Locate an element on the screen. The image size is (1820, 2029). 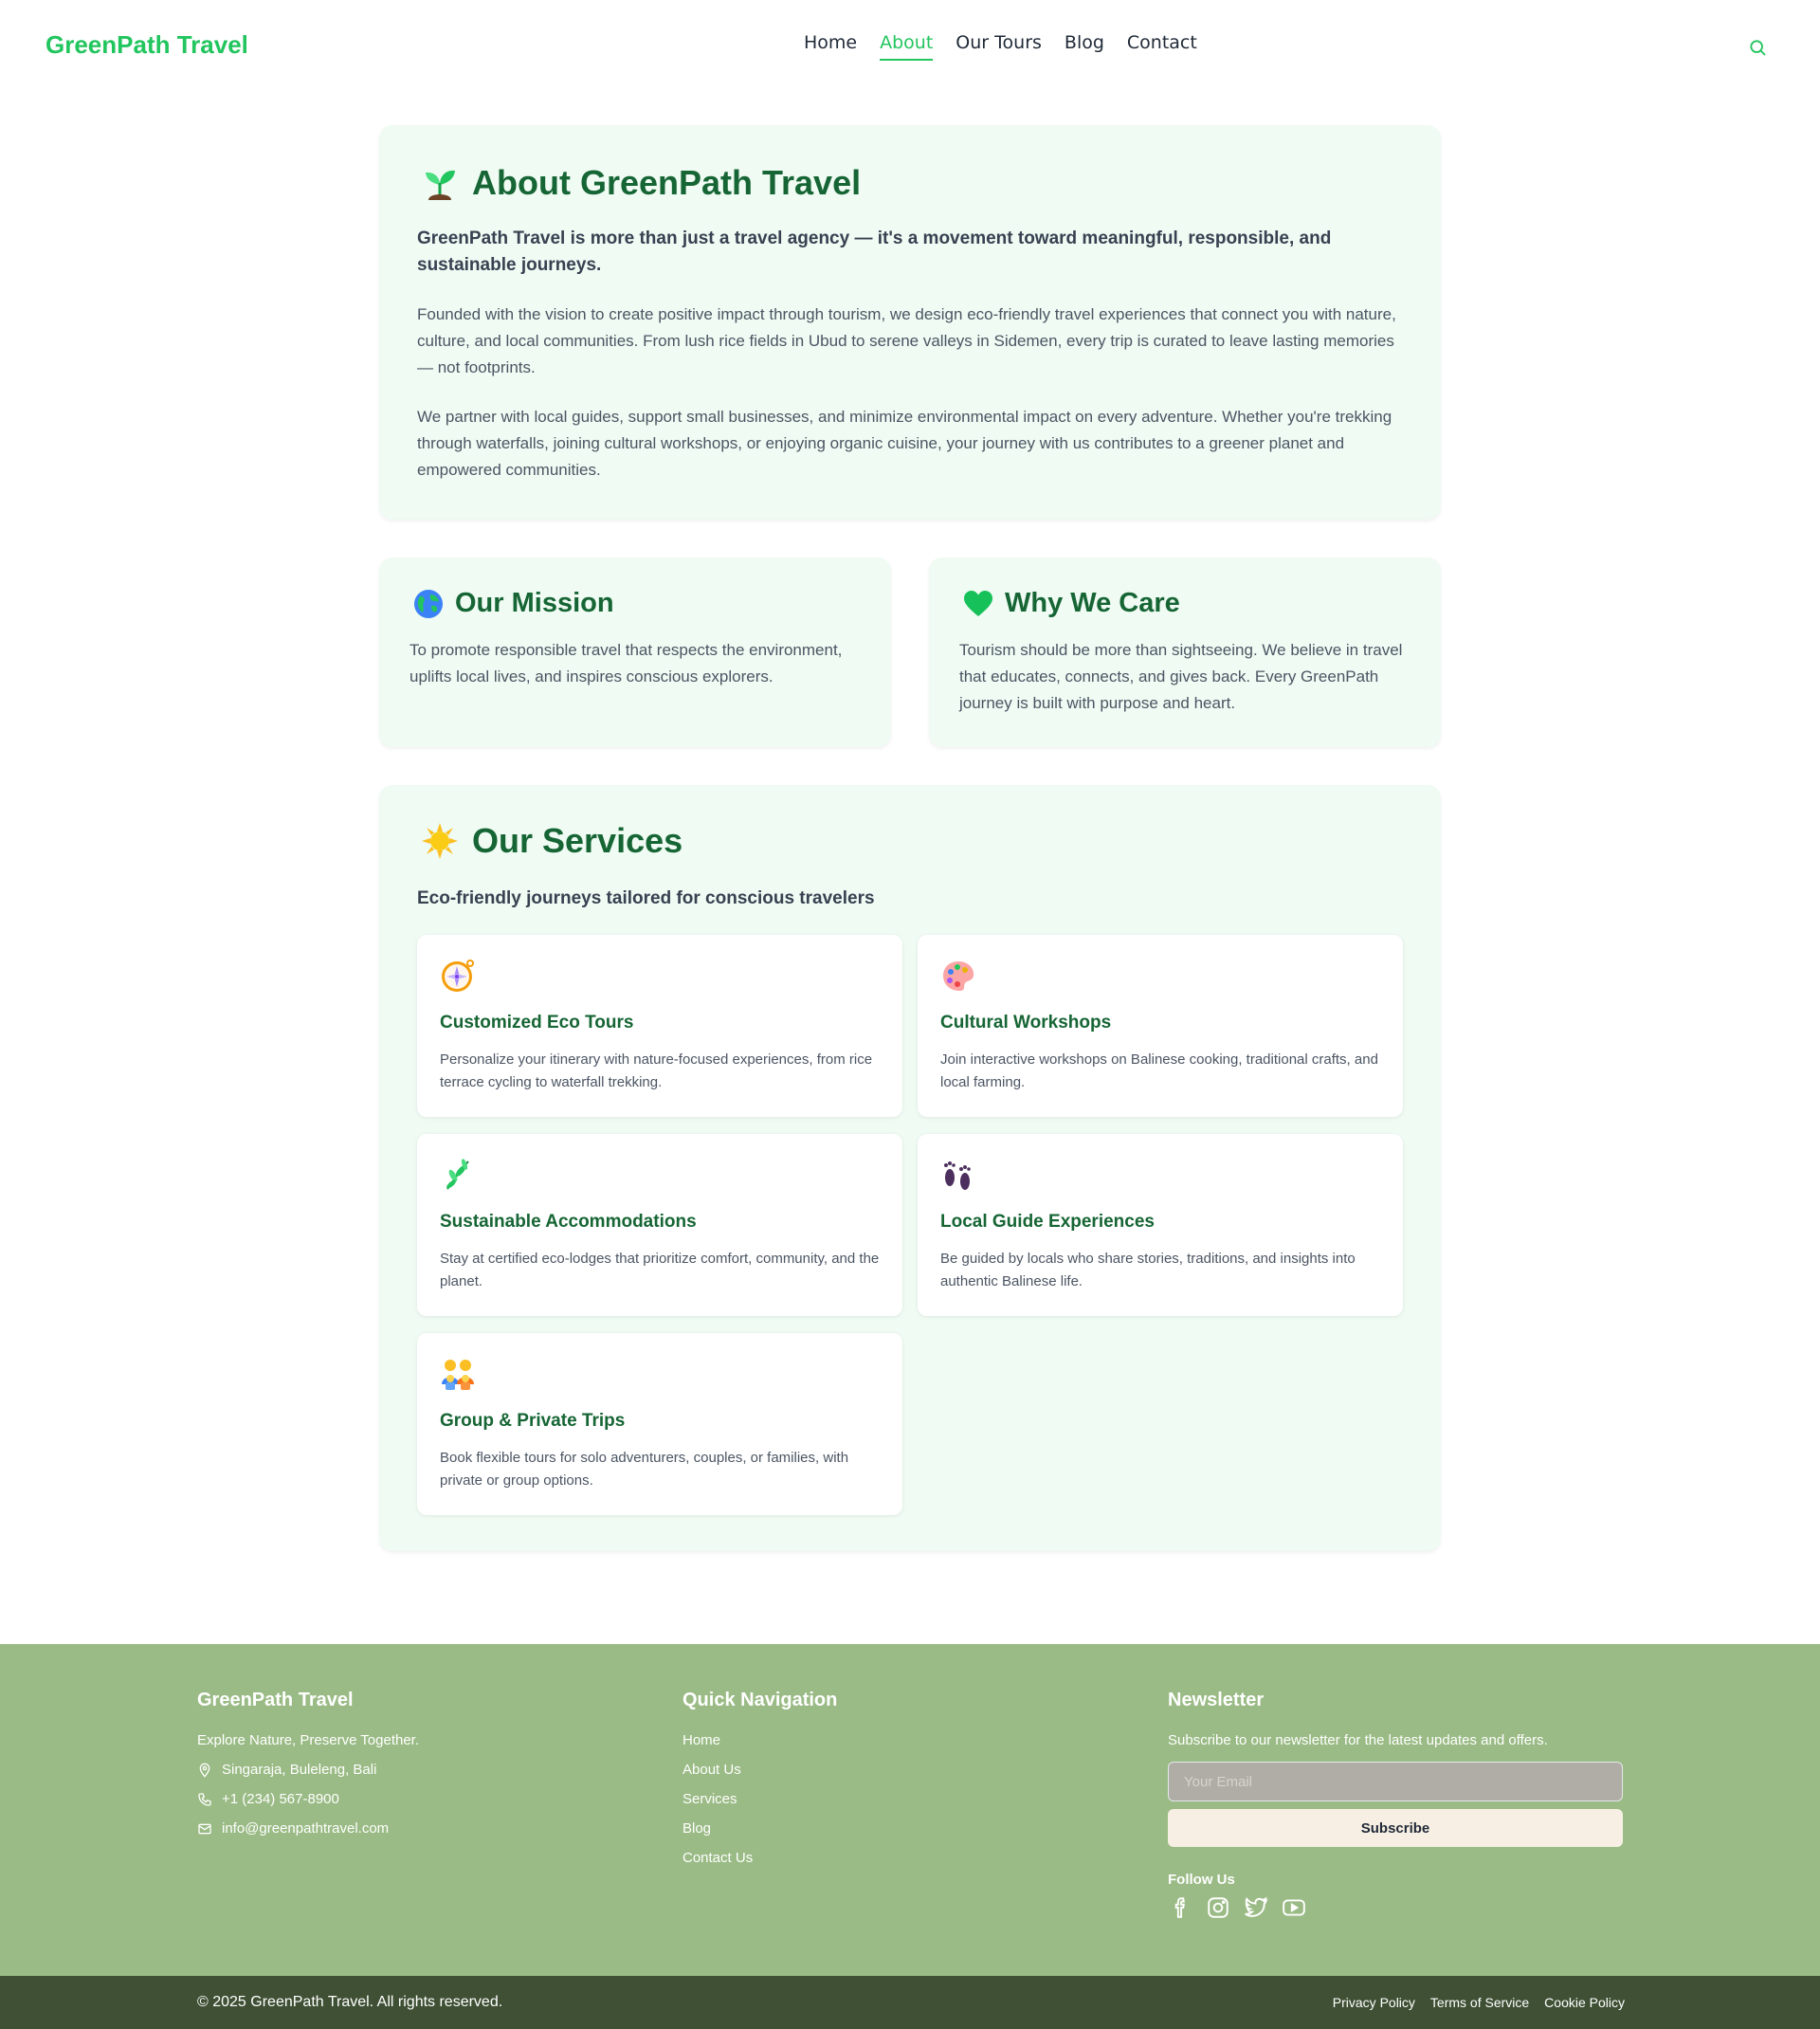
address-text: Singaraja, Buleleng, Bali is located at coordinates (299, 1770).